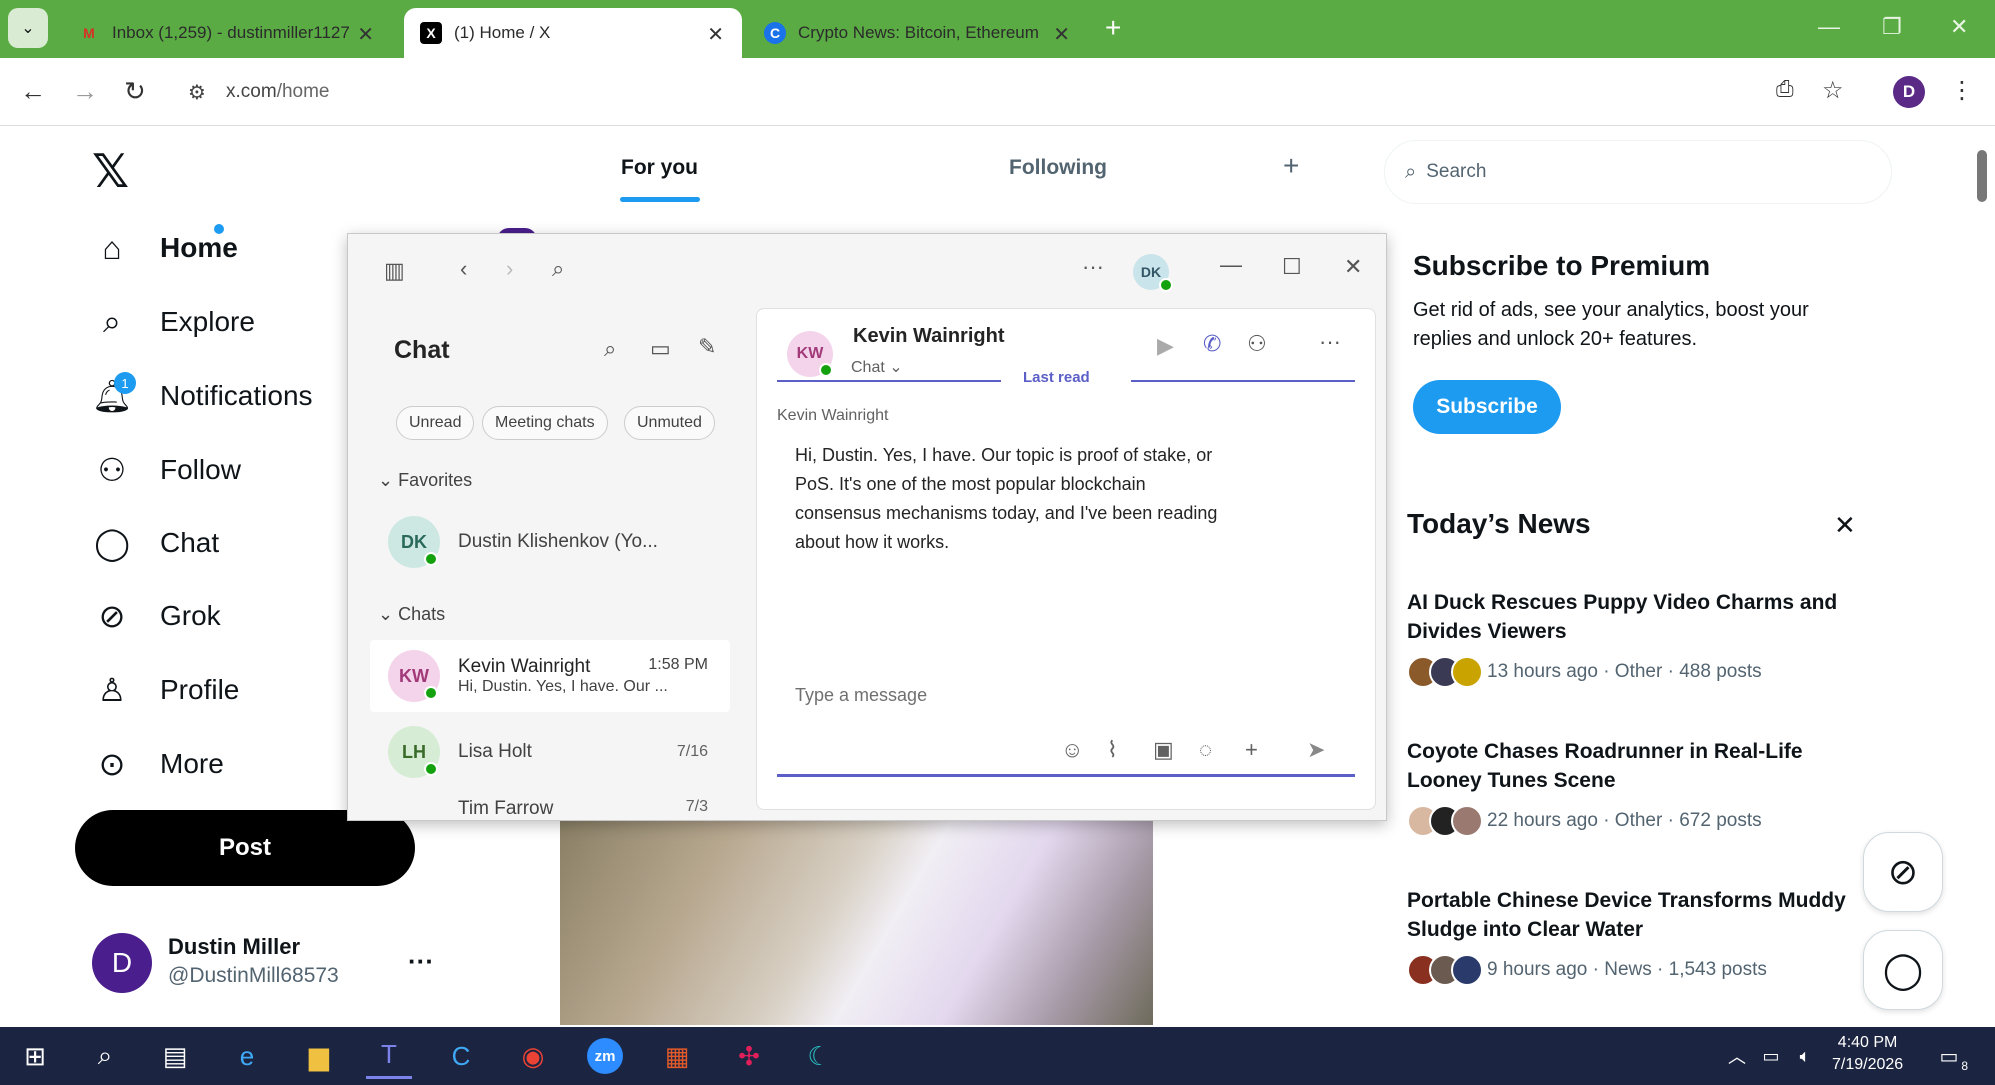 This screenshot has height=1085, width=1995. I want to click on new-chat-icon: ✎, so click(707, 347).